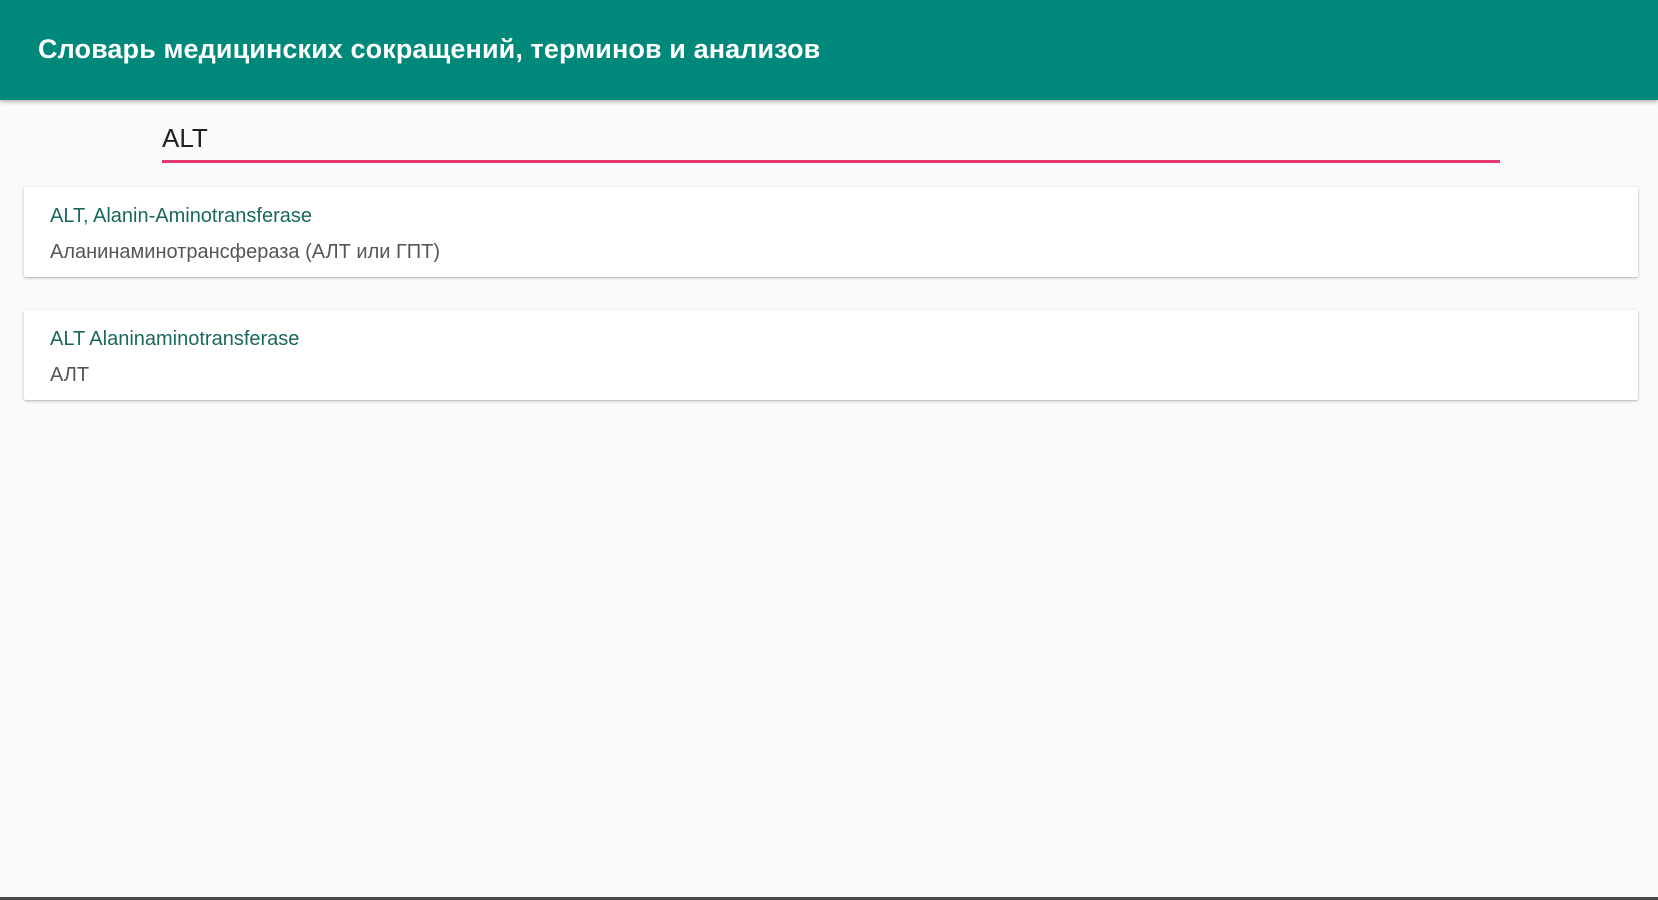  I want to click on result-term: ALT, Alanin-Aminotransferase, so click(181, 216).